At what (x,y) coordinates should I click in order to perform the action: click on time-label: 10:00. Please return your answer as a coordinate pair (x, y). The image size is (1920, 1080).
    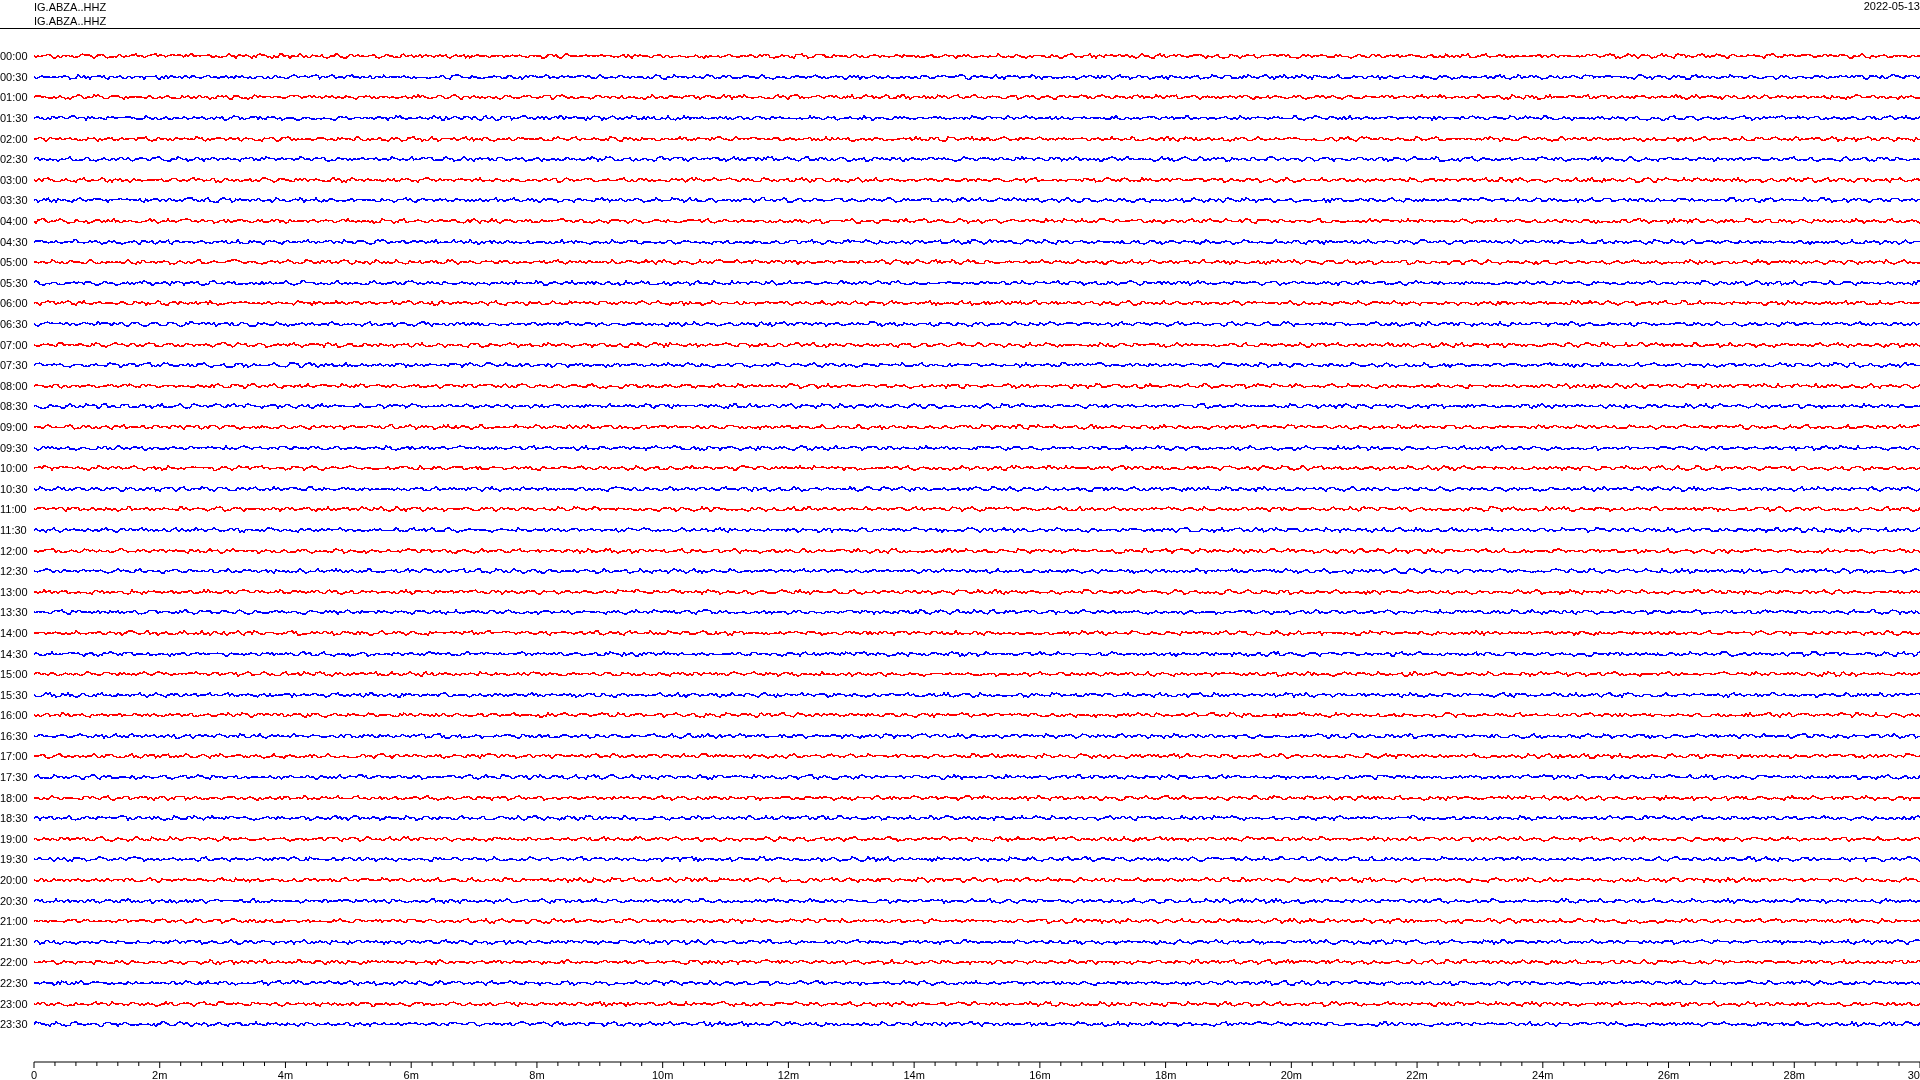
    Looking at the image, I should click on (14, 468).